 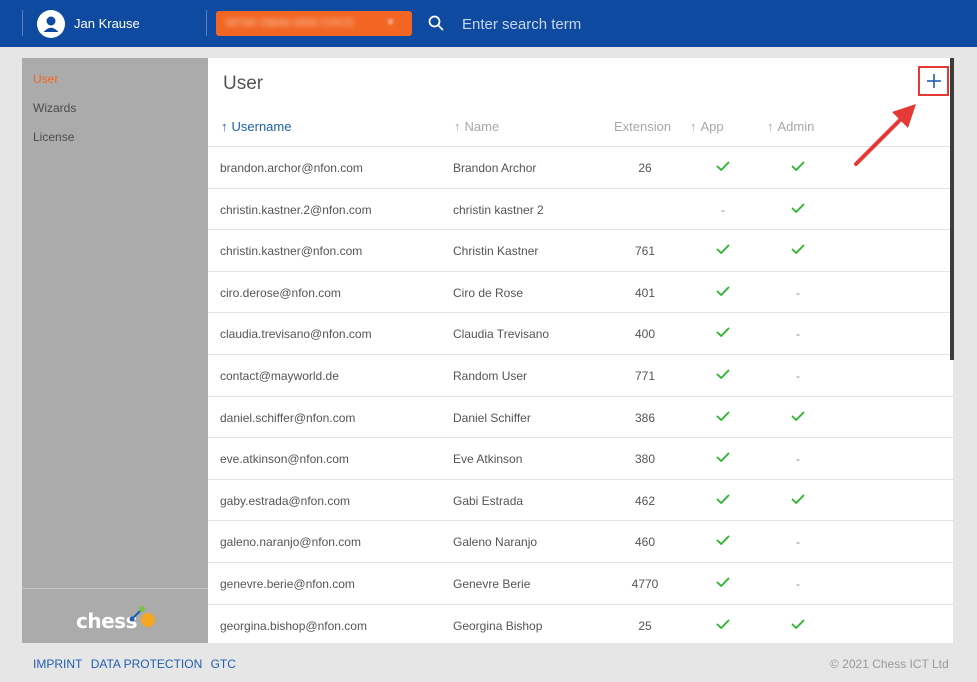 I want to click on header-divider, so click(x=206, y=23).